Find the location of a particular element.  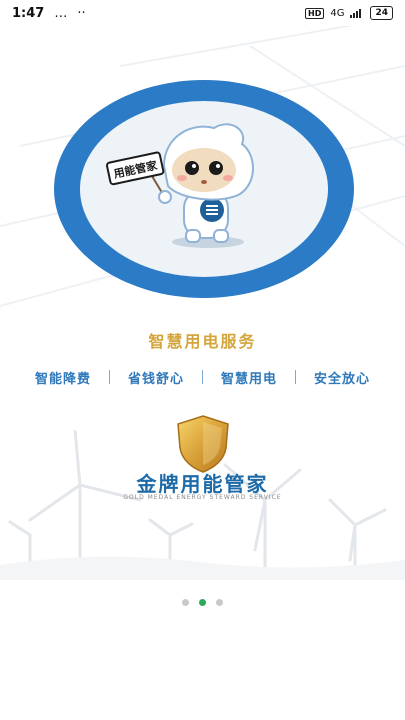

page-dot-active is located at coordinates (202, 602).